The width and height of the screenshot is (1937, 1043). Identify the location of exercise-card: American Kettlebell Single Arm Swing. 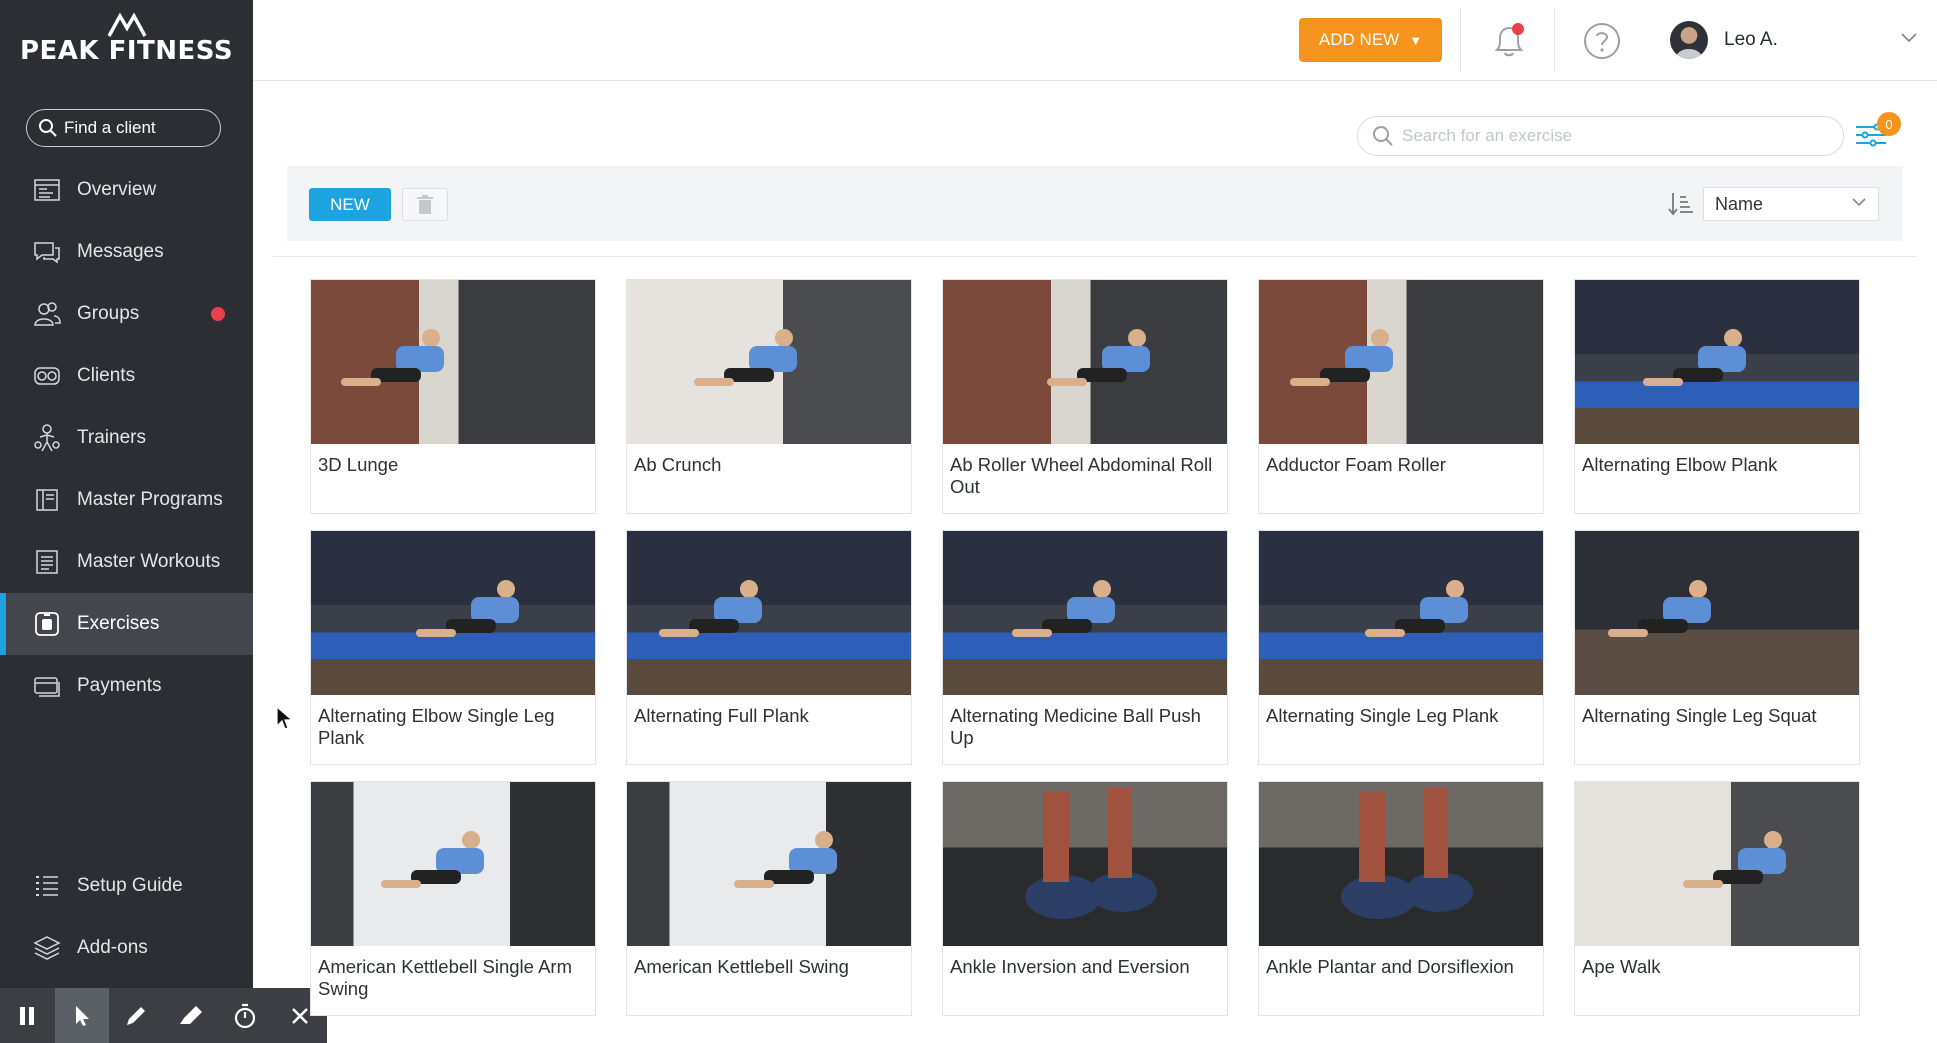
(453, 898).